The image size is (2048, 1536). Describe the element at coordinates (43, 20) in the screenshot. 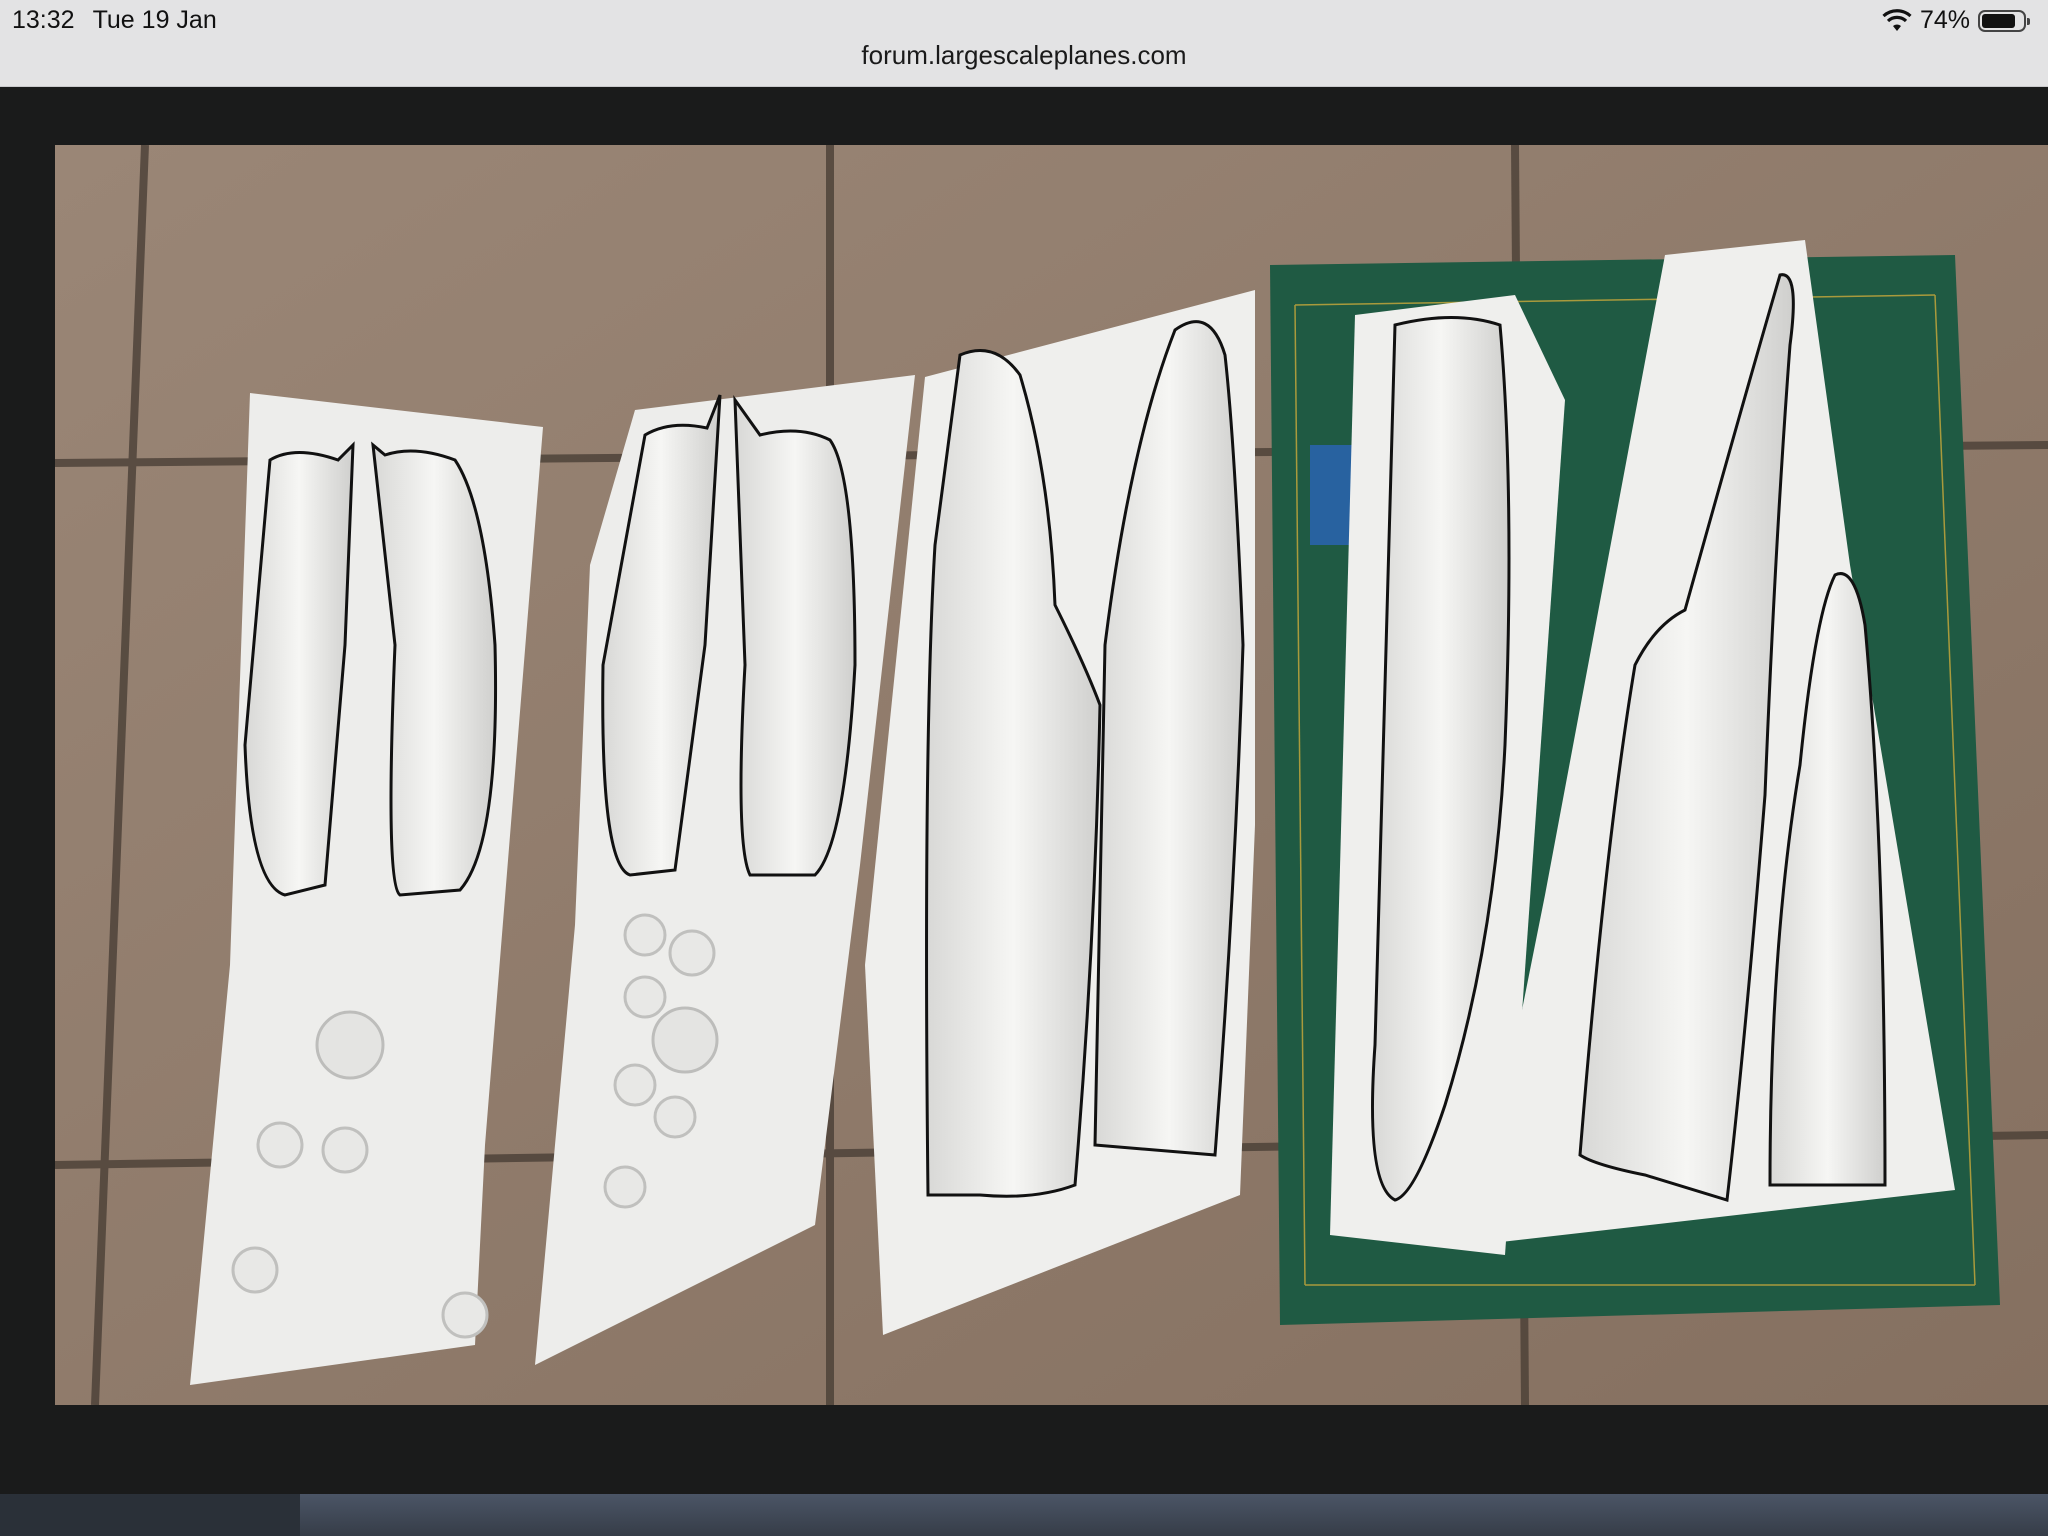

I see `status-time: 13:32` at that location.